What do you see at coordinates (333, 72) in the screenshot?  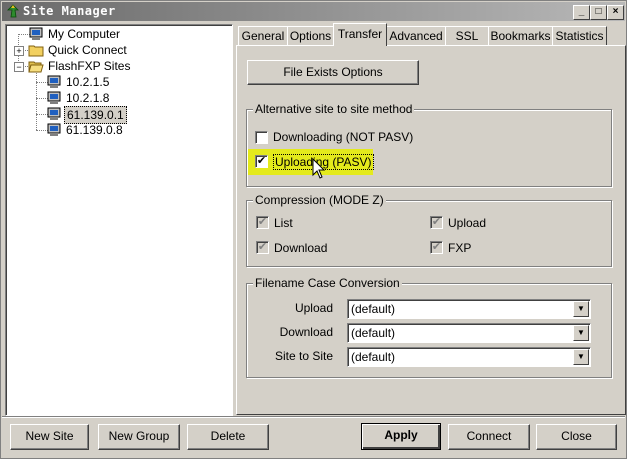 I see `file-exists-options-button: File Exists Options` at bounding box center [333, 72].